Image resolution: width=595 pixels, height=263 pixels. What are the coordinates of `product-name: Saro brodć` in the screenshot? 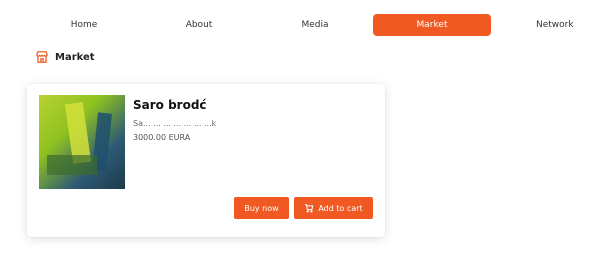 It's located at (170, 105).